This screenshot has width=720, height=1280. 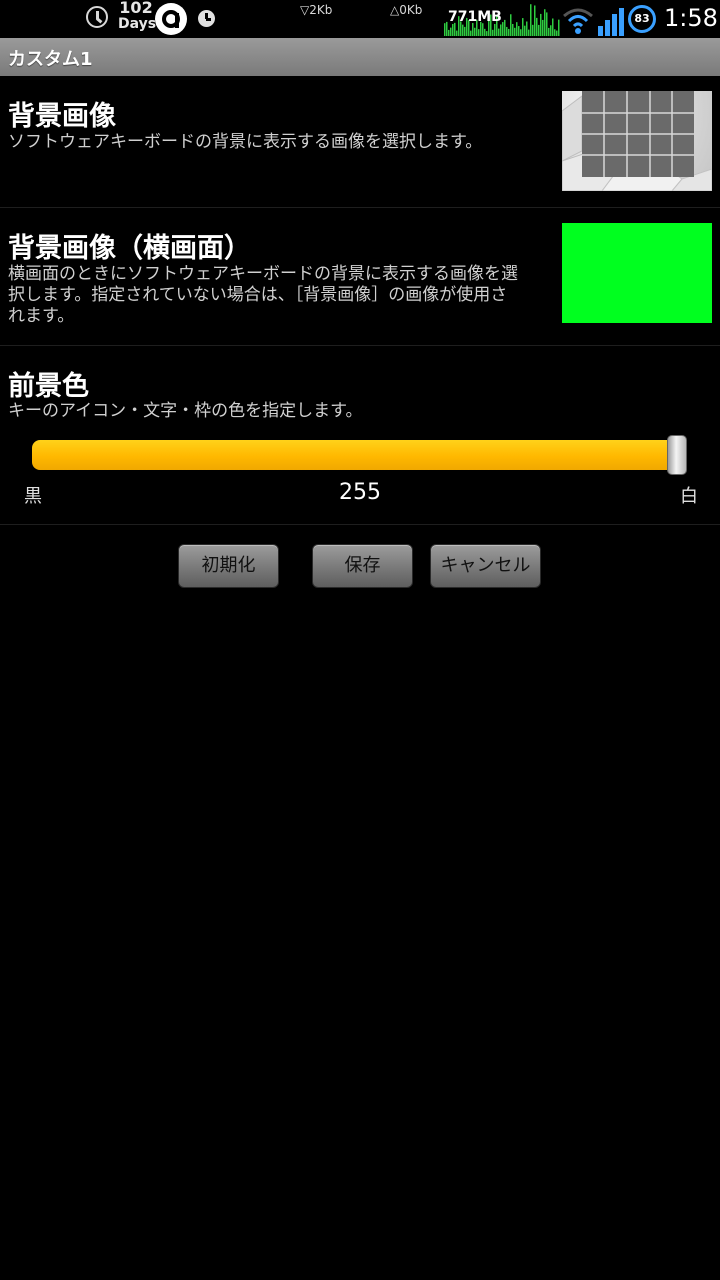 I want to click on battery-icon: 83, so click(x=642, y=19).